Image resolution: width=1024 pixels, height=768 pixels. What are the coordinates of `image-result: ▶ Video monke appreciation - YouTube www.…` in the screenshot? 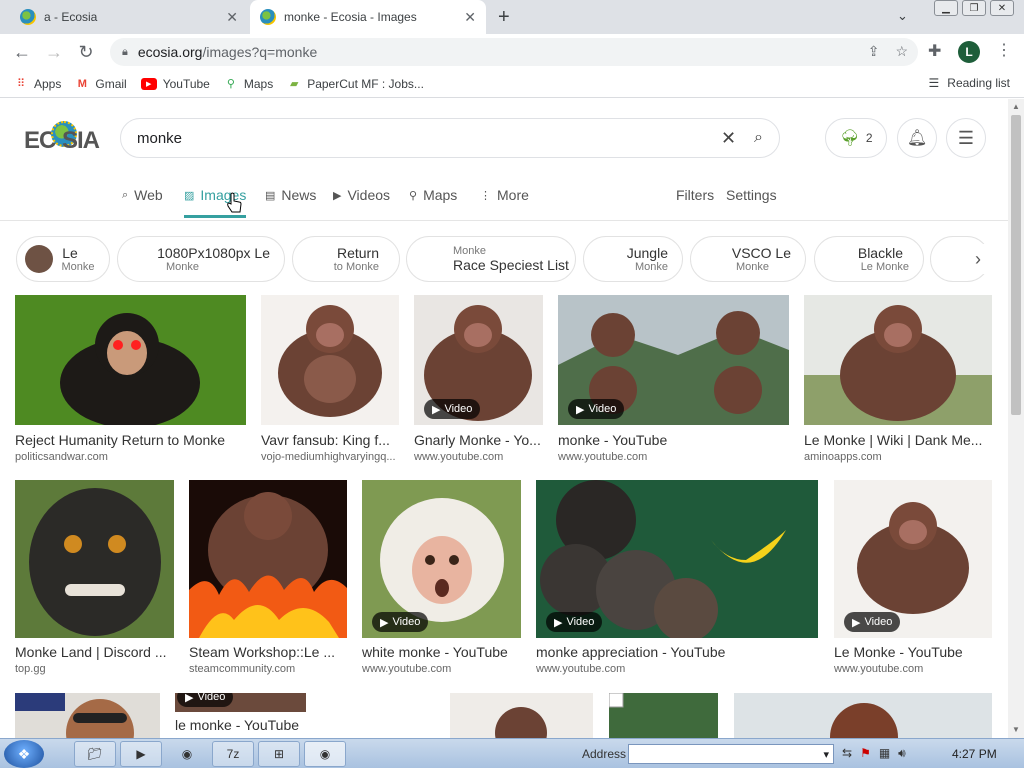 It's located at (677, 578).